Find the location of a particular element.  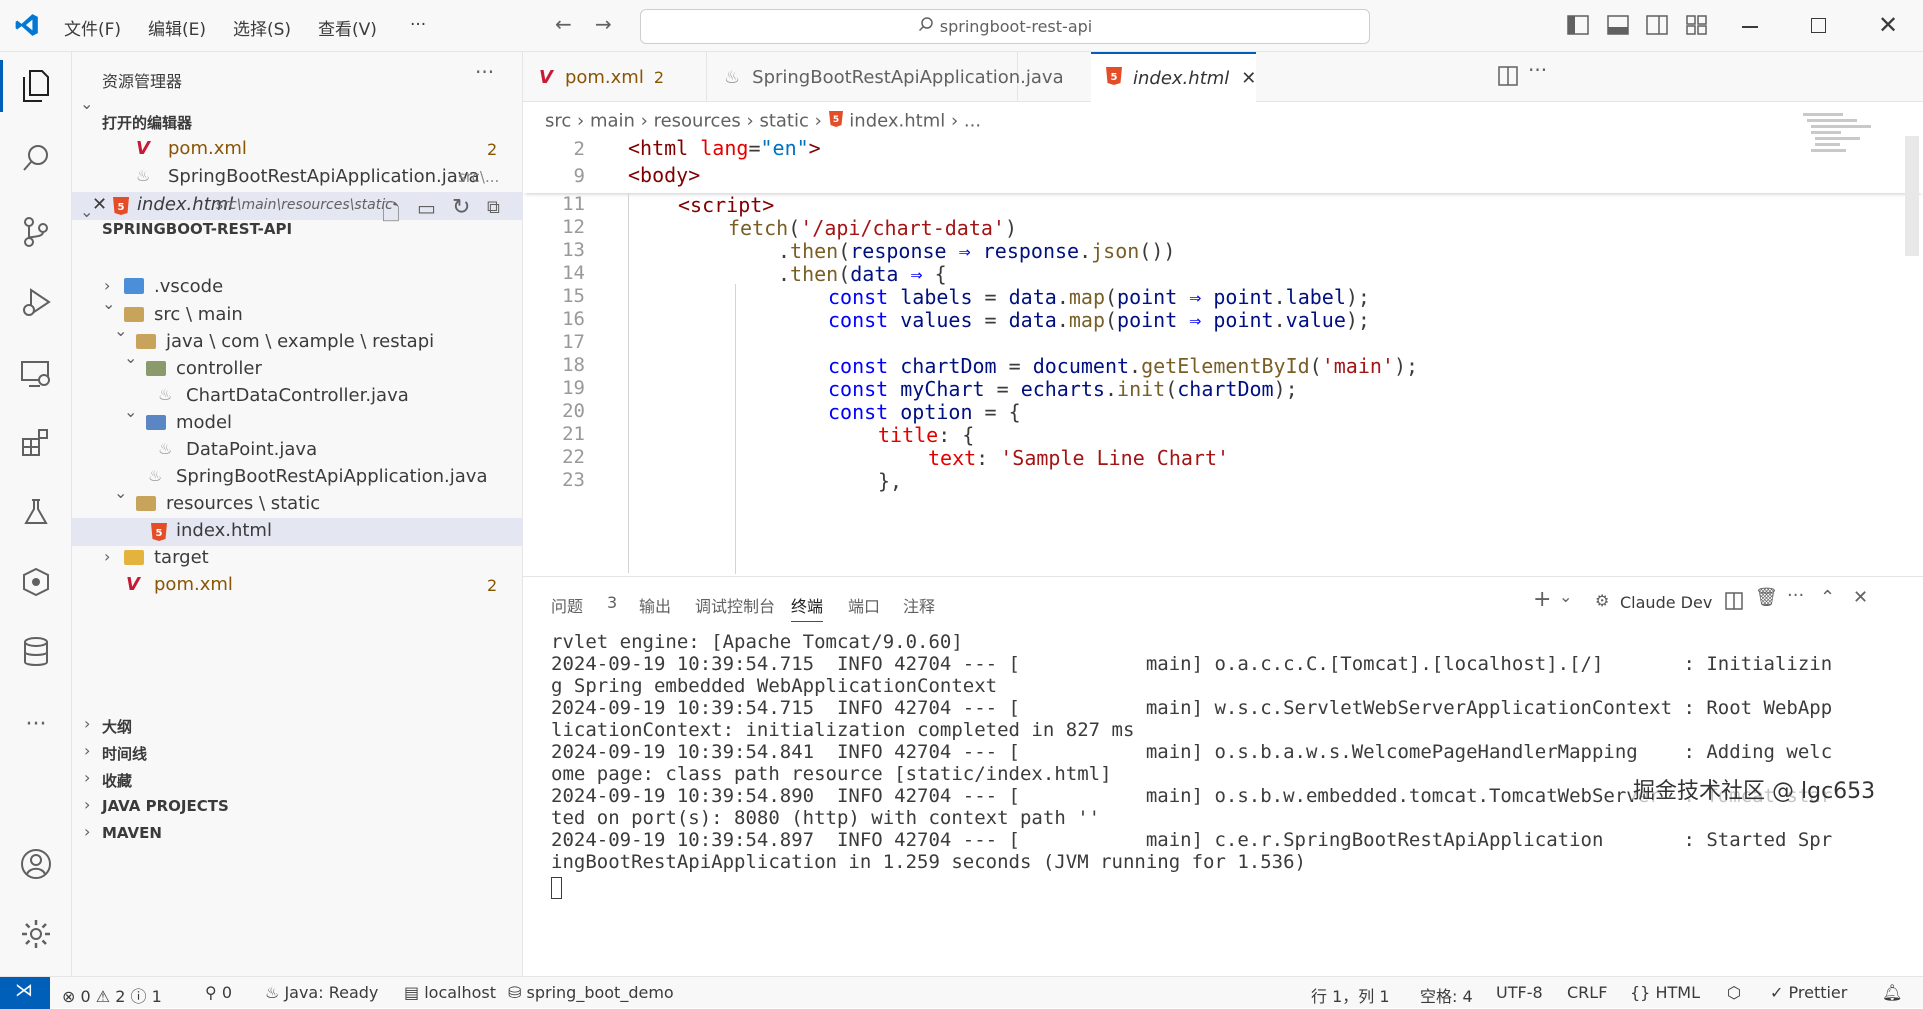

db-connection-status: ▤ localhost is located at coordinates (450, 992).